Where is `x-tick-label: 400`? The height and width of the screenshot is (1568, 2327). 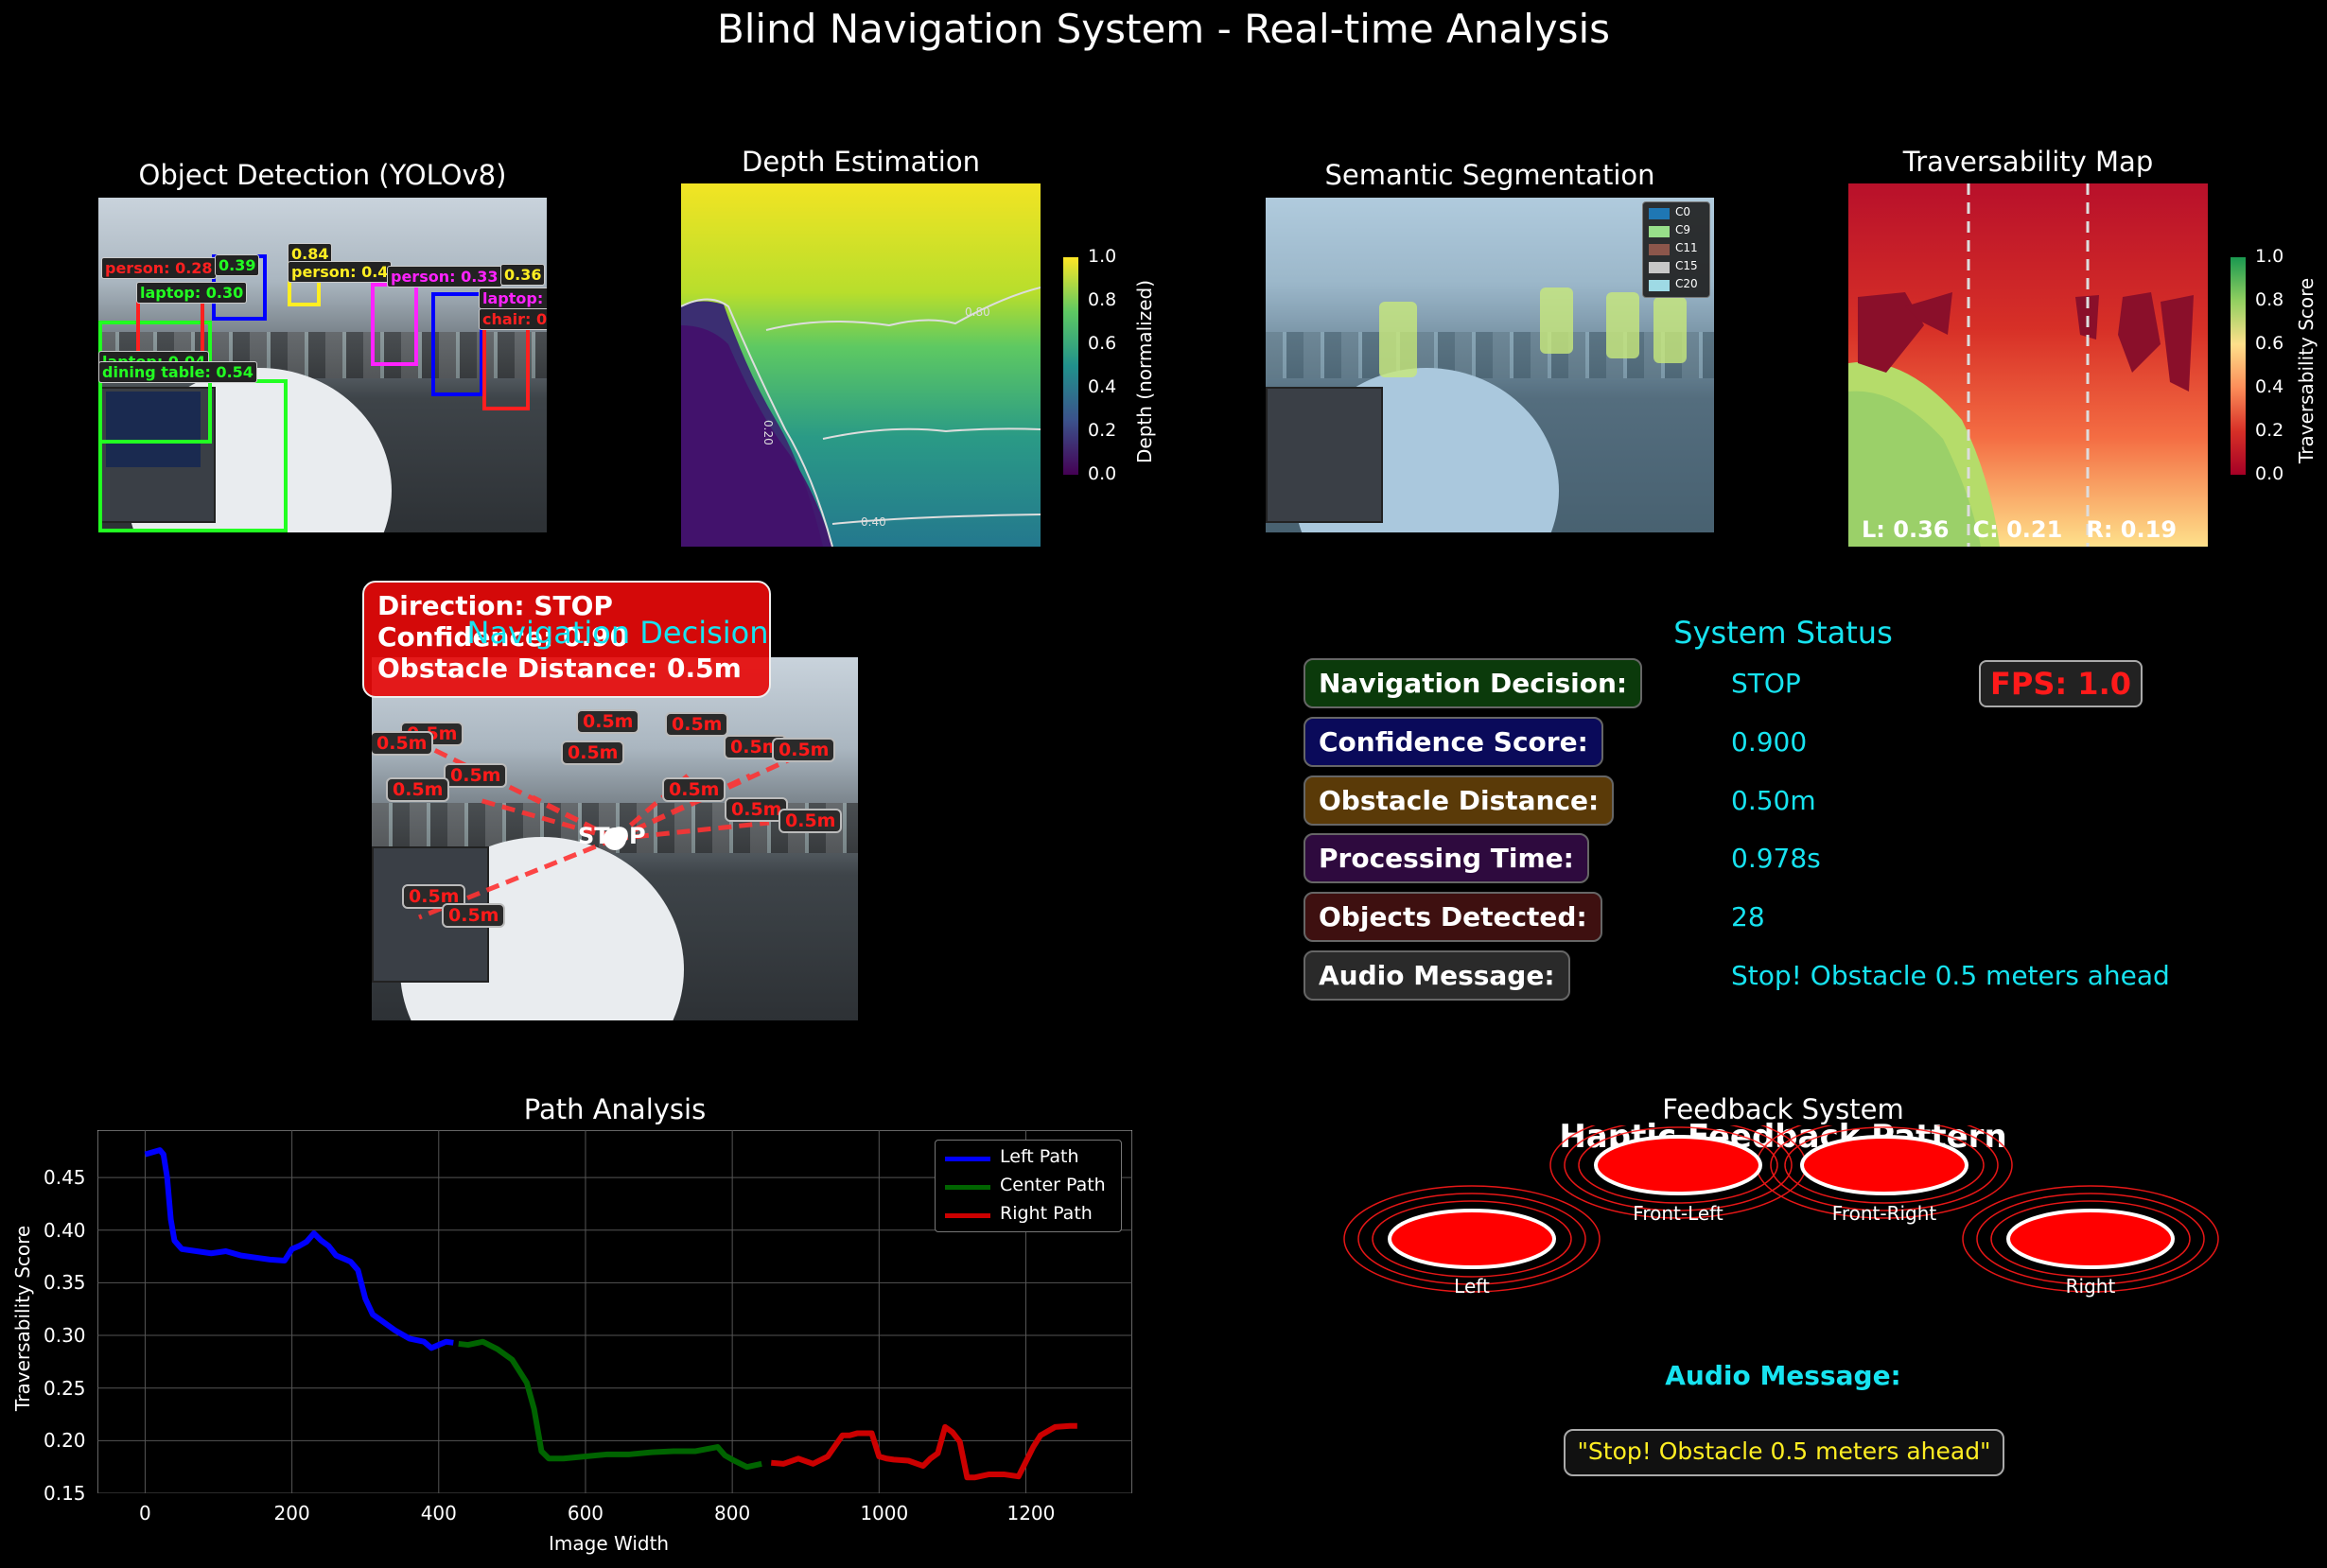
x-tick-label: 400 is located at coordinates (438, 1513).